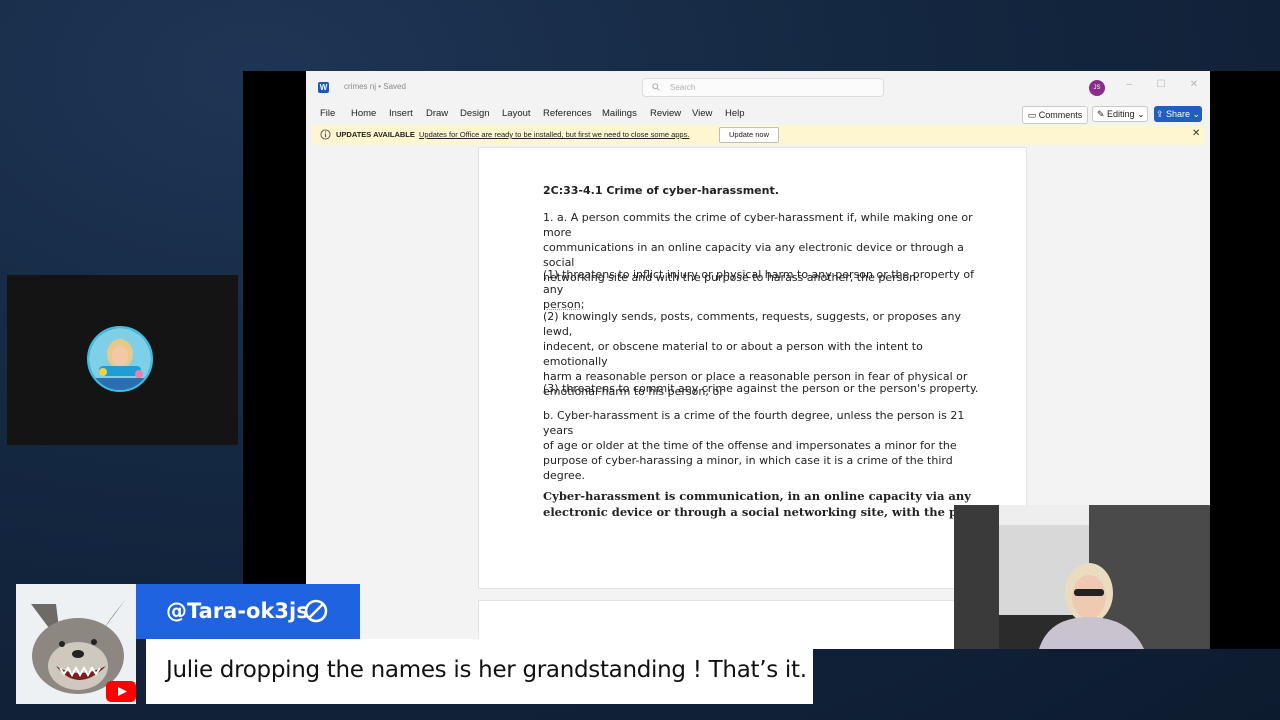 Image resolution: width=1280 pixels, height=720 pixels. I want to click on editing-label: Editing, so click(1121, 114).